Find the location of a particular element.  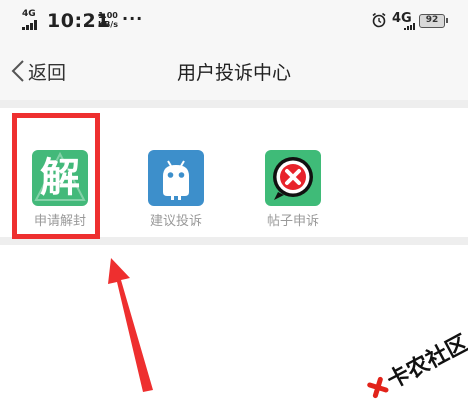

watermark-text: 卡农社区 is located at coordinates (425, 362).